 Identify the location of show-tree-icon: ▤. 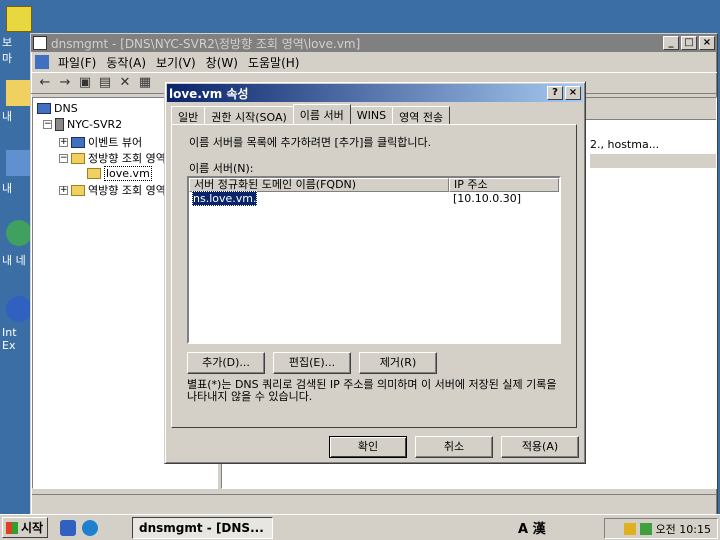
(105, 83).